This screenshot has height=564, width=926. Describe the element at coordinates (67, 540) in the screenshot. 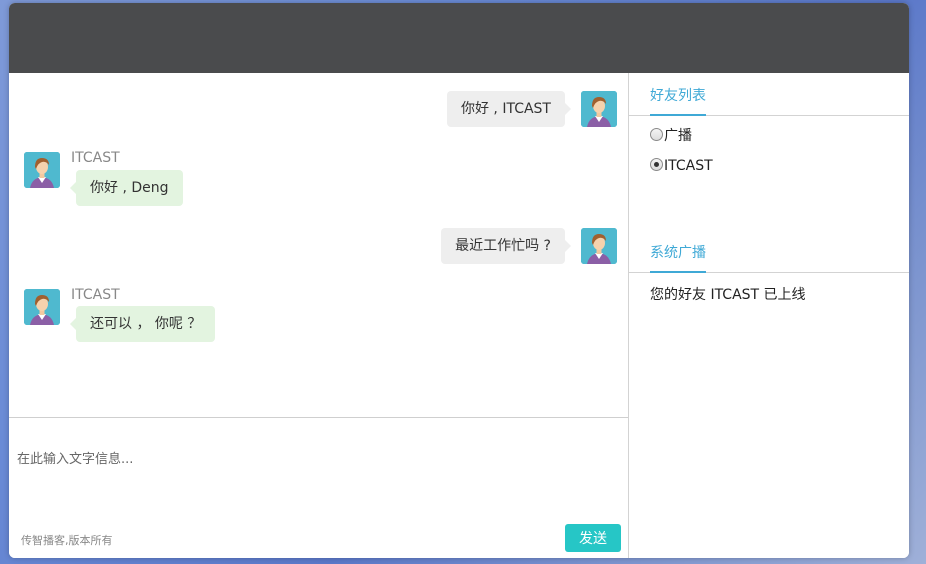

I see `copyright-text: 传智播客,版本所有` at that location.